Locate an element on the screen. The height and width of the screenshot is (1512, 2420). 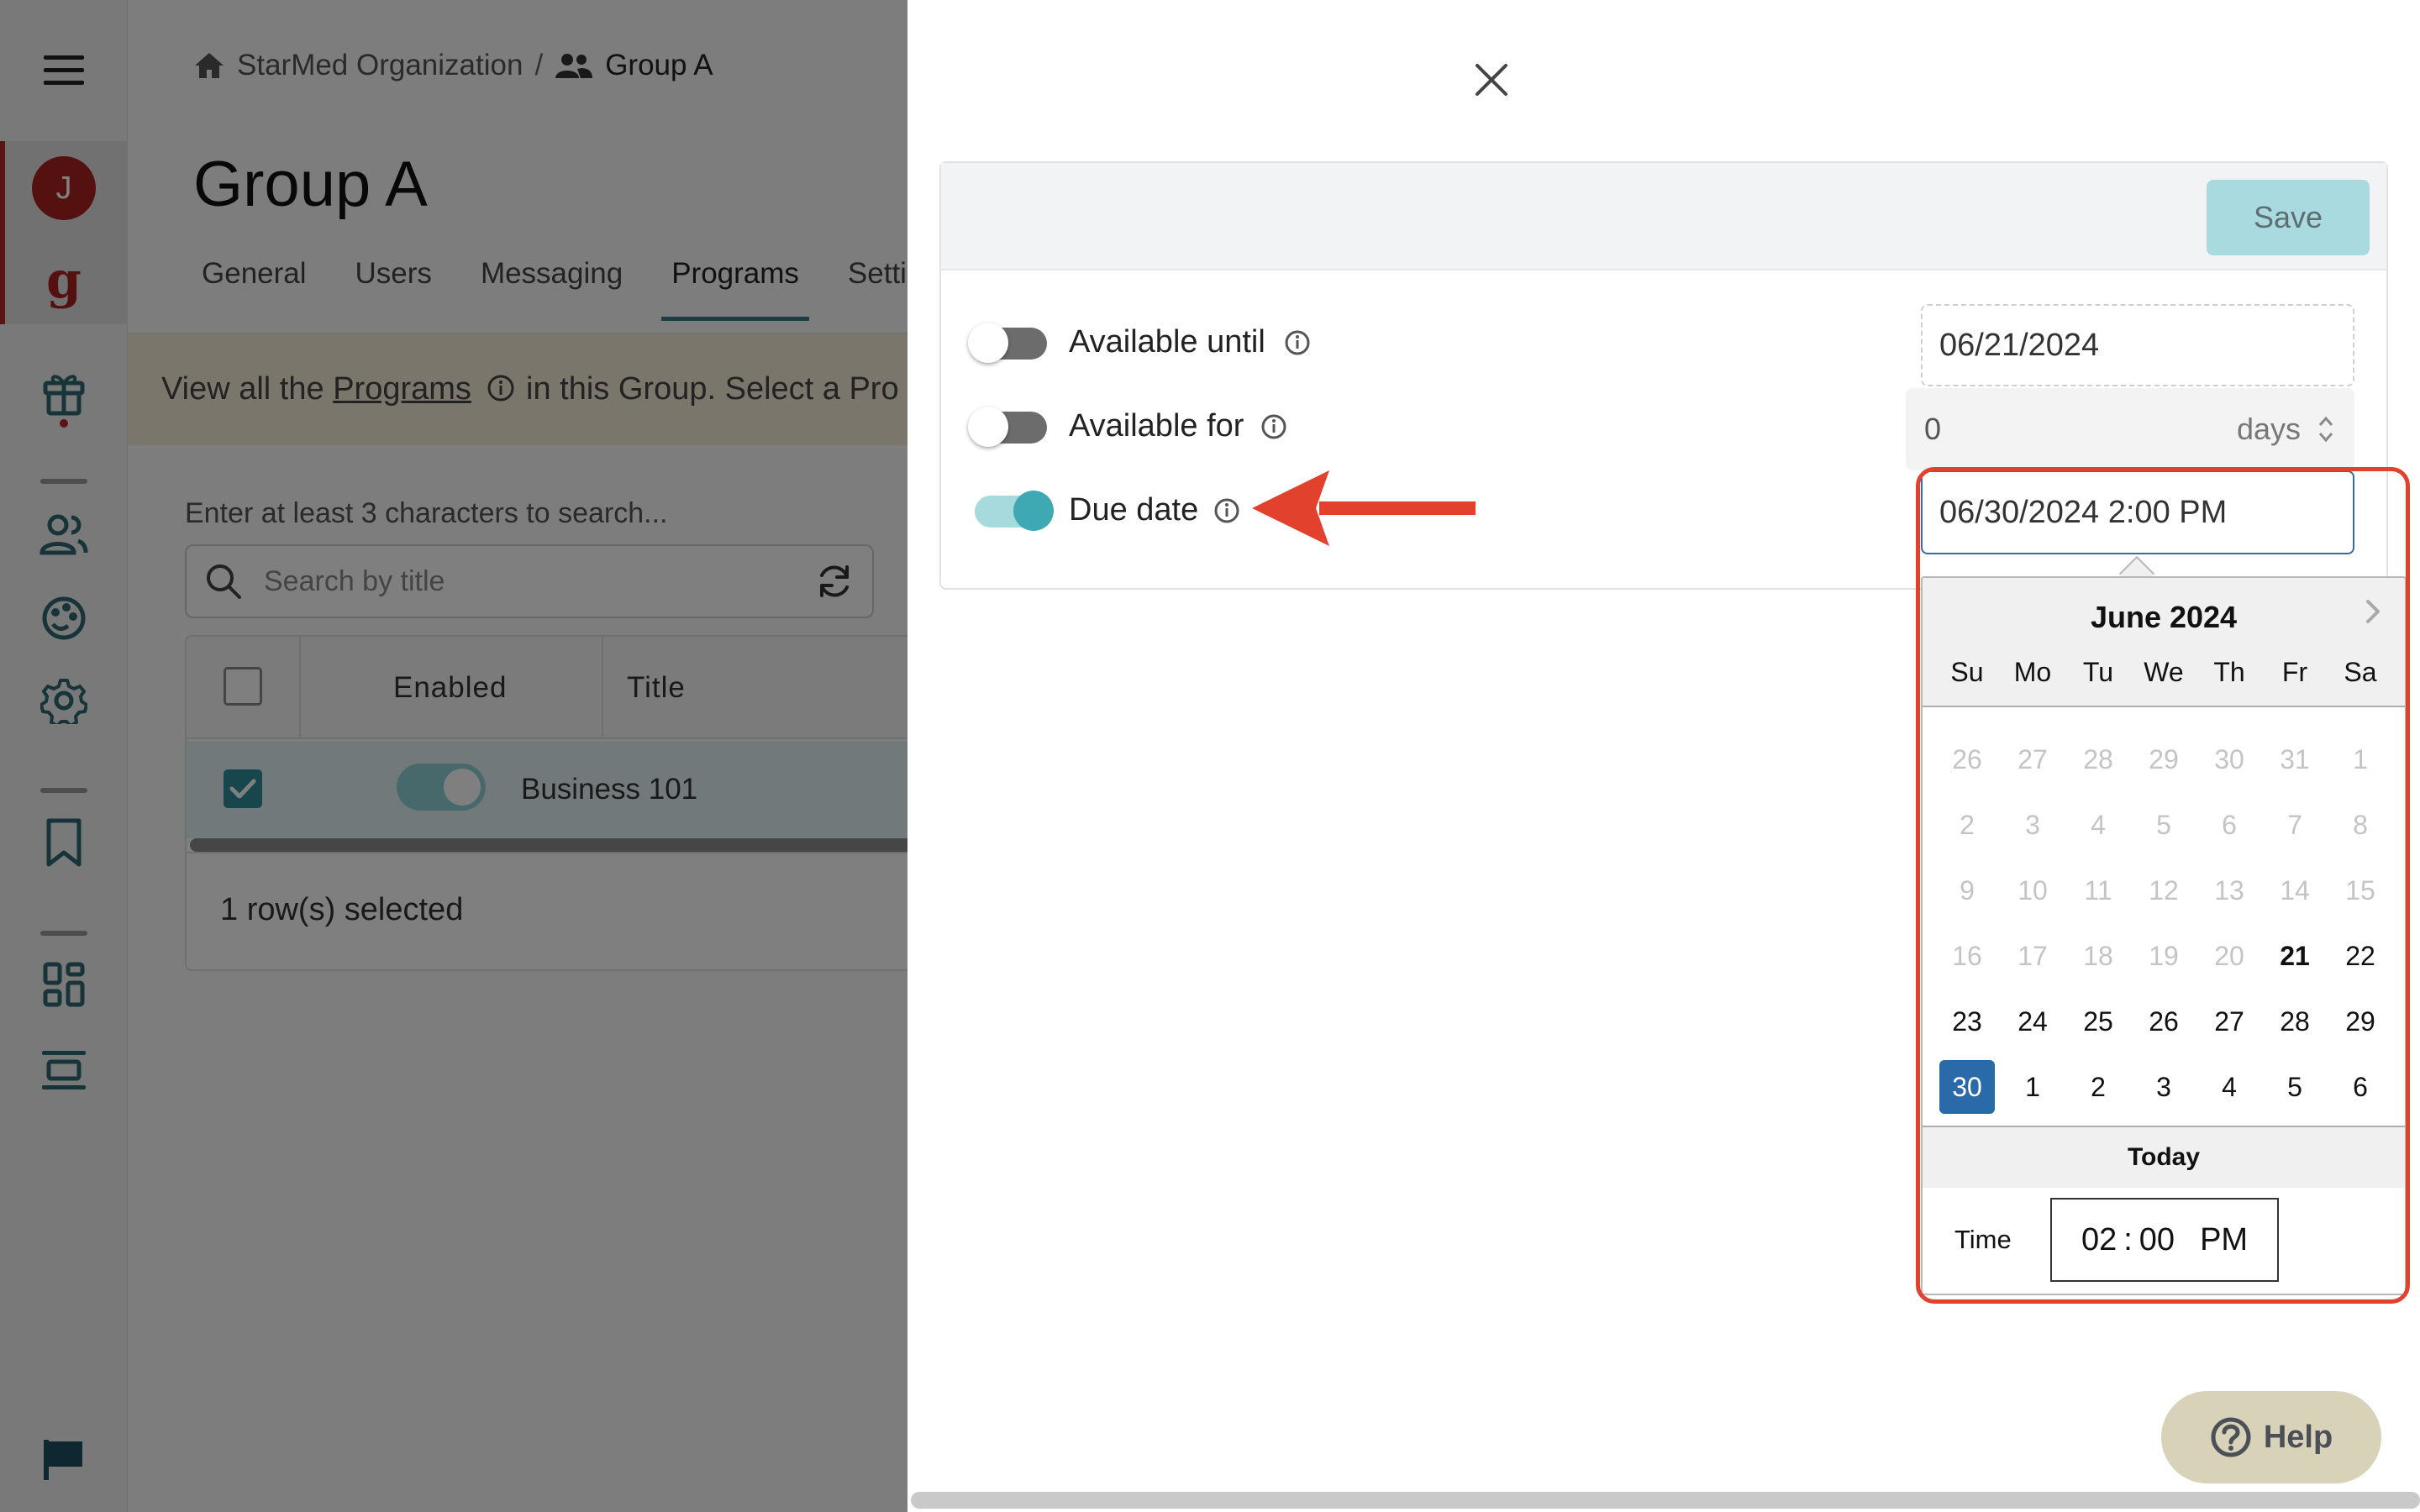
available-until-date-input: 06/21/2024 is located at coordinates (2137, 345).